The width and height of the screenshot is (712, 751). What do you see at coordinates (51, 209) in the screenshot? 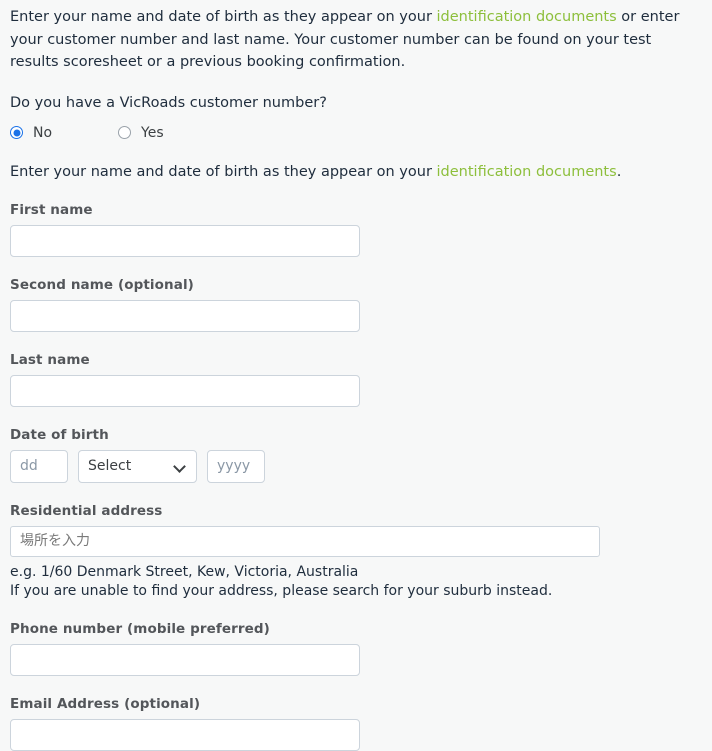
I see `first-name-label: First name` at bounding box center [51, 209].